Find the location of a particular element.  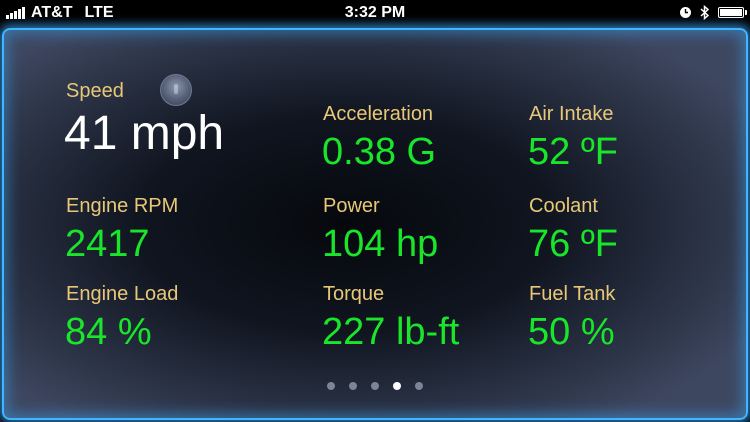

gauge-label: Power is located at coordinates (351, 206).